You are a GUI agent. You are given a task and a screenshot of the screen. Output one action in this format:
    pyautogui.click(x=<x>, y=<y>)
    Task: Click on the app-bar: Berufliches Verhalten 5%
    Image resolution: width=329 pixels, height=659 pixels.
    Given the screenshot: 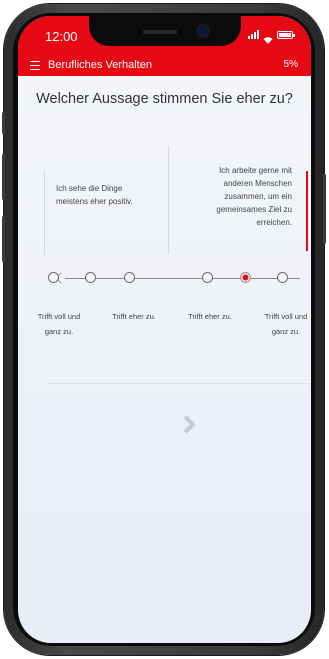 What is the action you would take?
    pyautogui.click(x=164, y=66)
    